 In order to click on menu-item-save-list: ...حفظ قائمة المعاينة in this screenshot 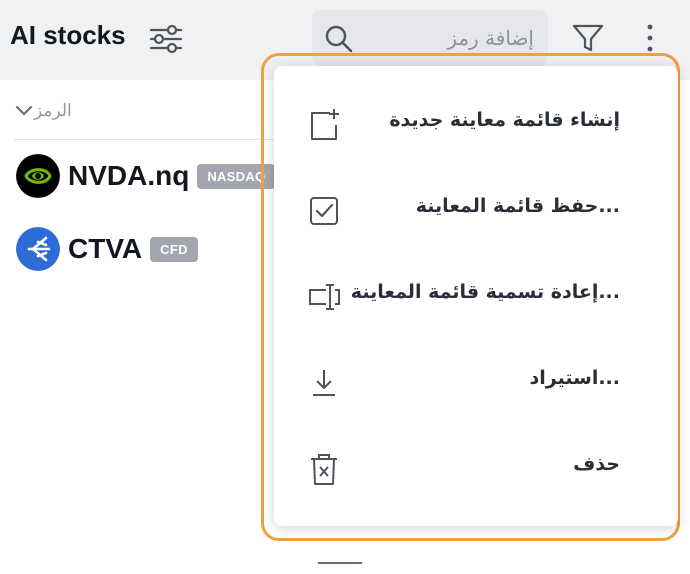, I will do `click(476, 211)`.